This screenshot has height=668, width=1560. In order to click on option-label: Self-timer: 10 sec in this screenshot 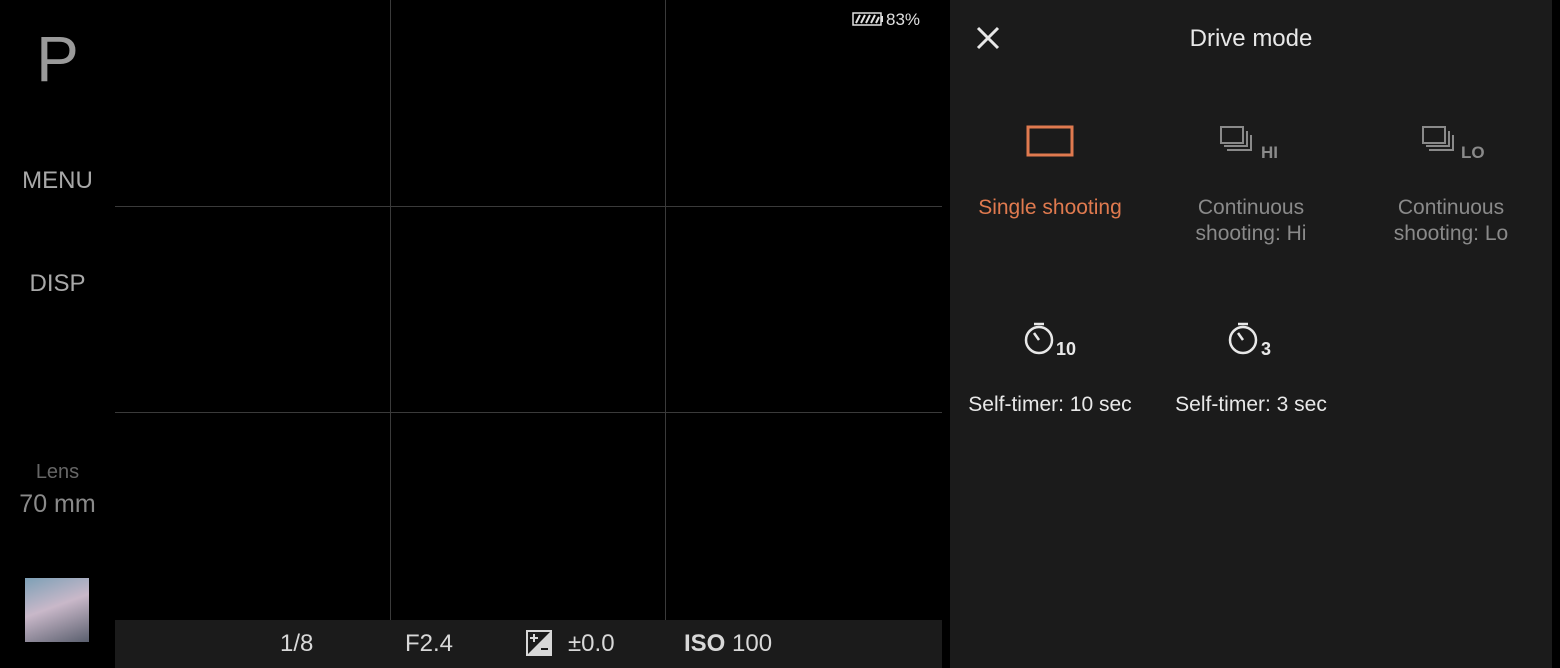, I will do `click(1050, 404)`.